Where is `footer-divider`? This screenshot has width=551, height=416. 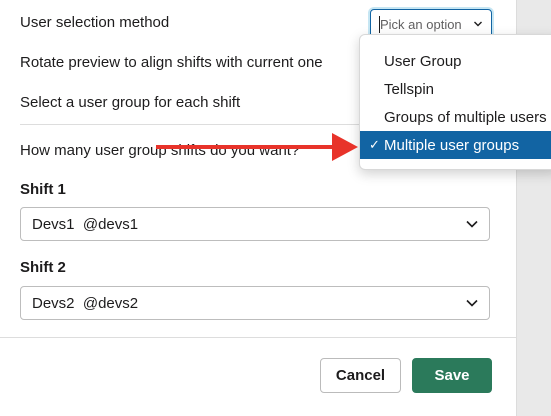
footer-divider is located at coordinates (258, 337).